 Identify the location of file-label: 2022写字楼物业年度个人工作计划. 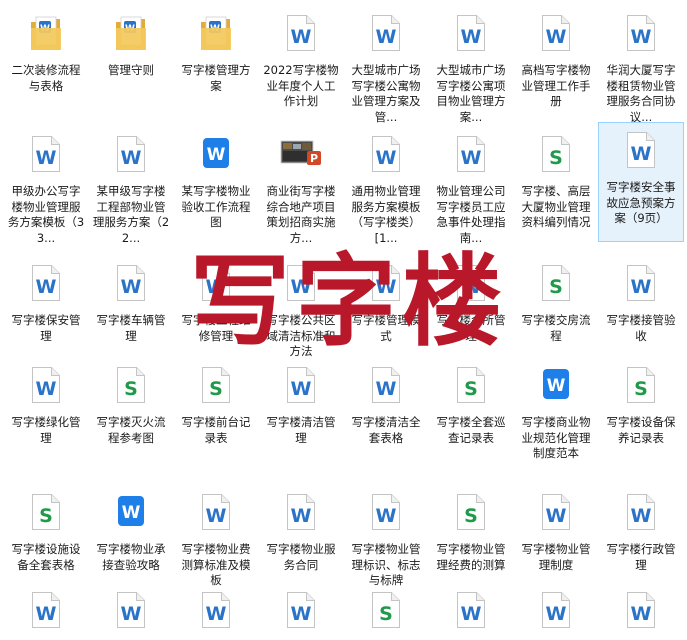
(301, 85).